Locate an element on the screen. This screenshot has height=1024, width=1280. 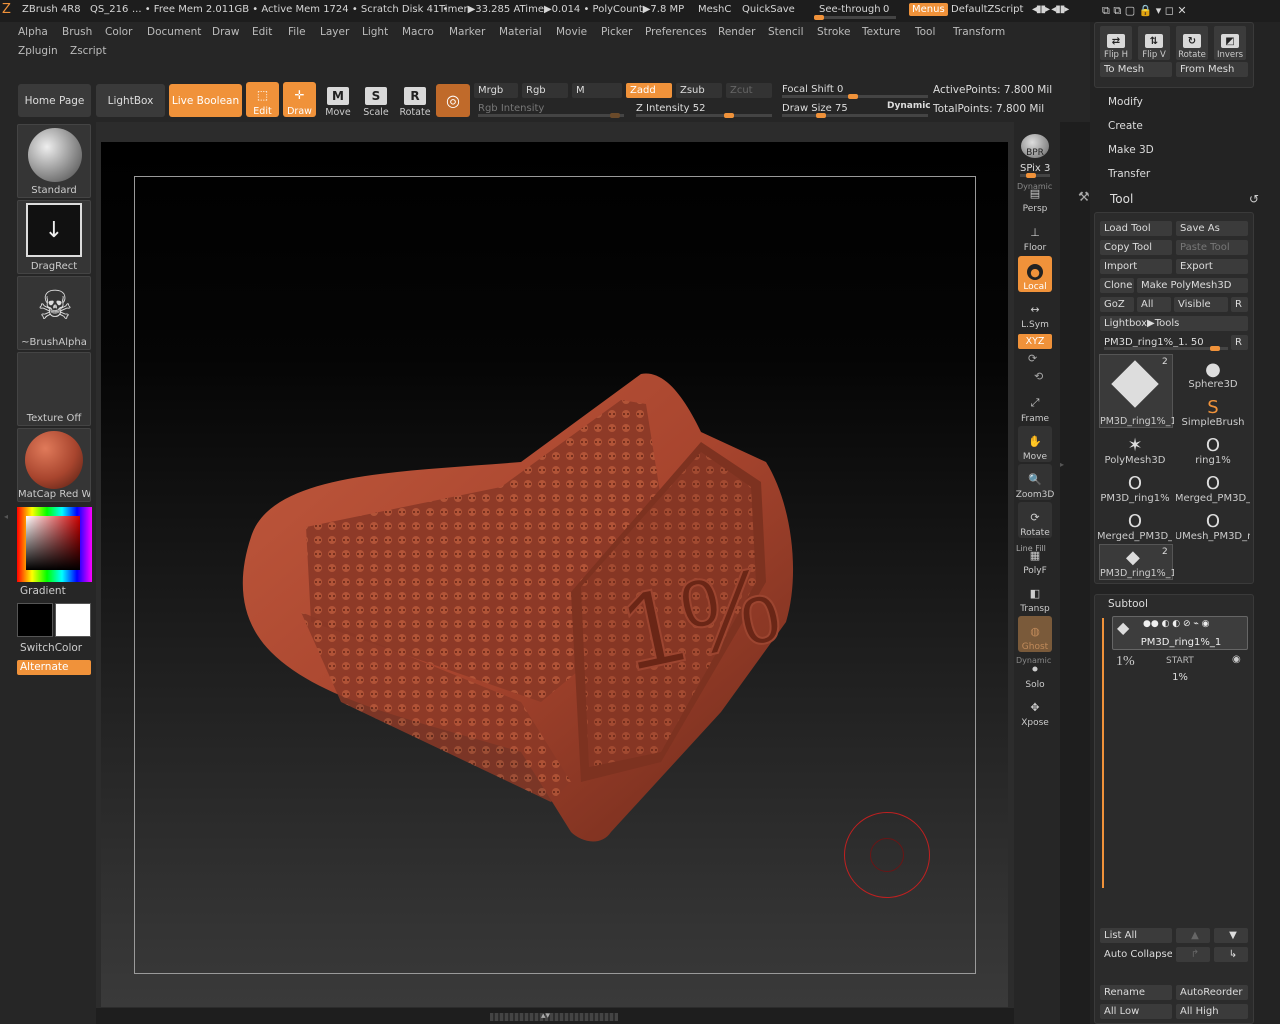
subtool-title: Subtool is located at coordinates (1128, 604).